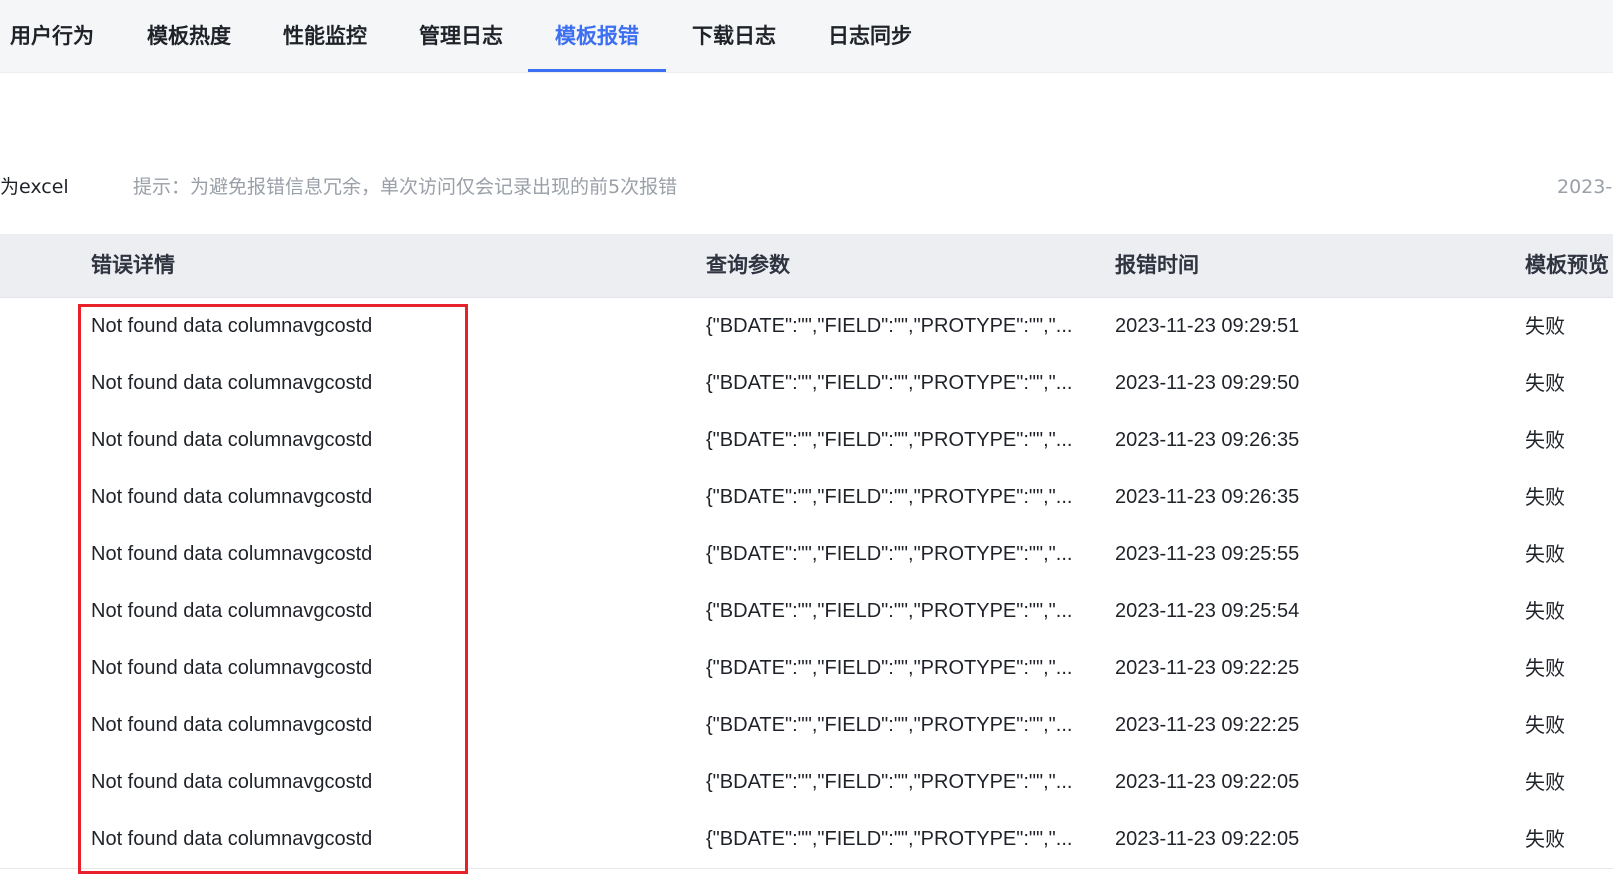 The image size is (1613, 876). What do you see at coordinates (381, 265) in the screenshot?
I see `column-header-error-detail: 错误详情` at bounding box center [381, 265].